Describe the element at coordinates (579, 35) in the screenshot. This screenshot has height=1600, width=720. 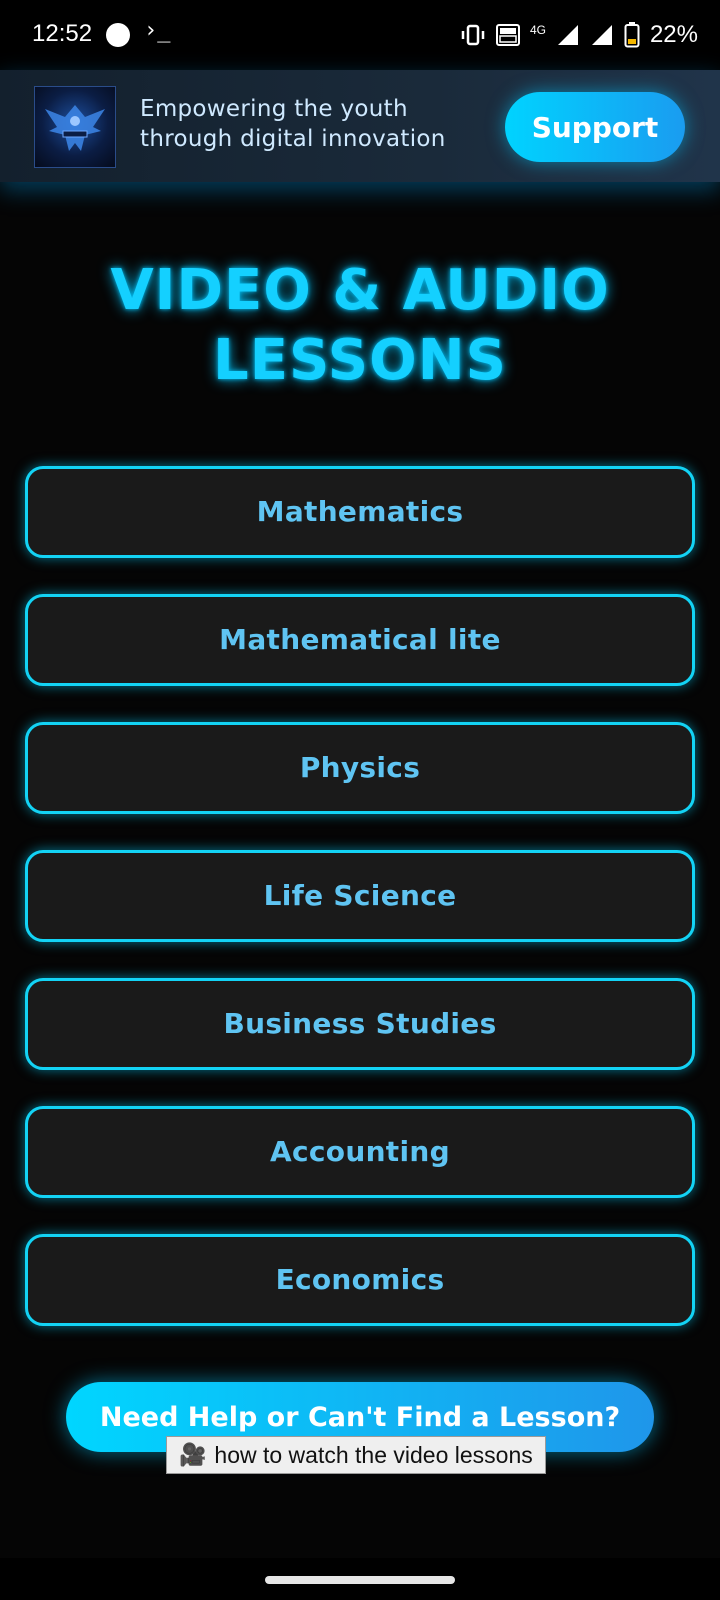
I see `status-icons: 4G 22%` at that location.